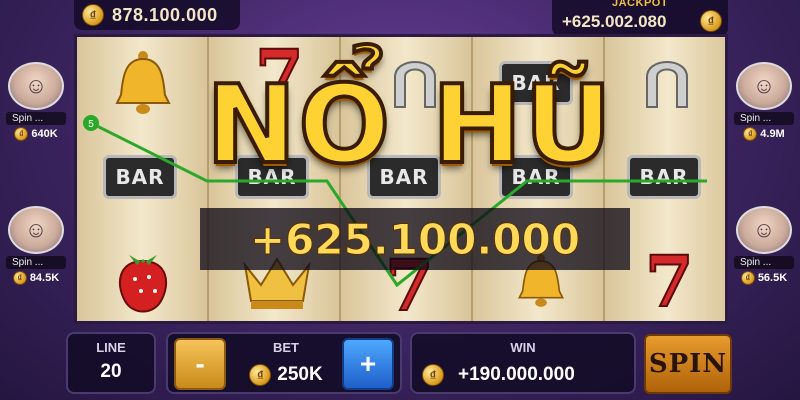 The height and width of the screenshot is (400, 800). I want to click on player-coins: ₫ 4.9M, so click(764, 134).